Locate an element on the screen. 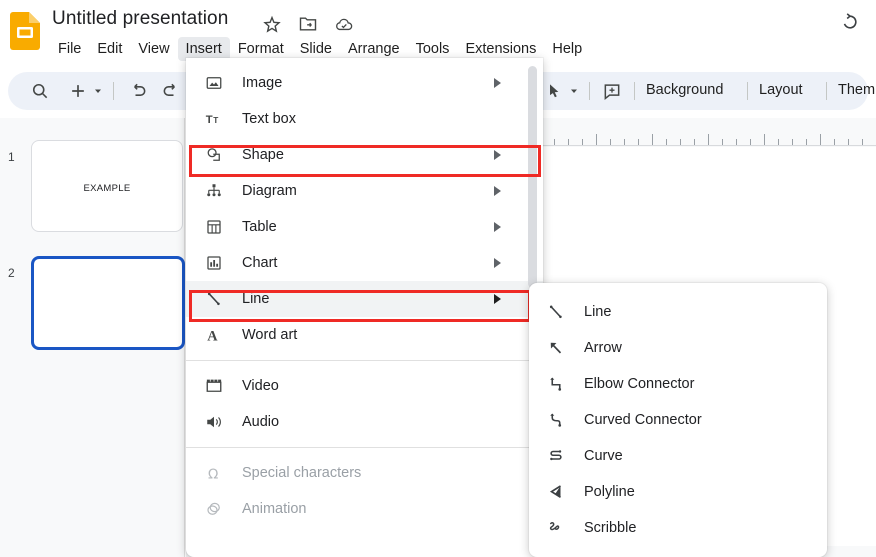  slide-thumbnail: EXAMPLE is located at coordinates (107, 186).